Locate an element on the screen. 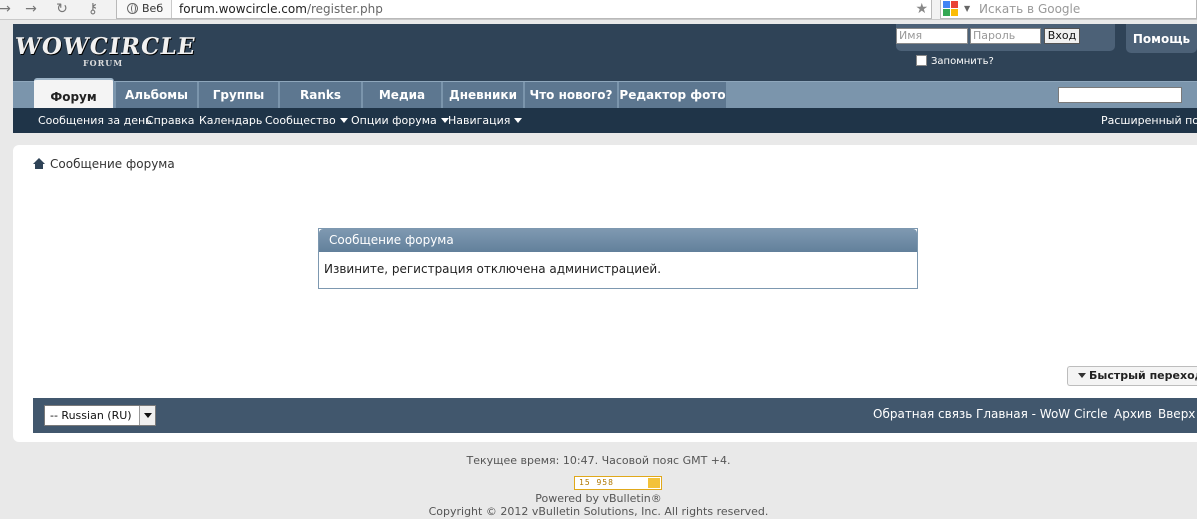 The height and width of the screenshot is (519, 1197). url-path: /register.php is located at coordinates (344, 9).